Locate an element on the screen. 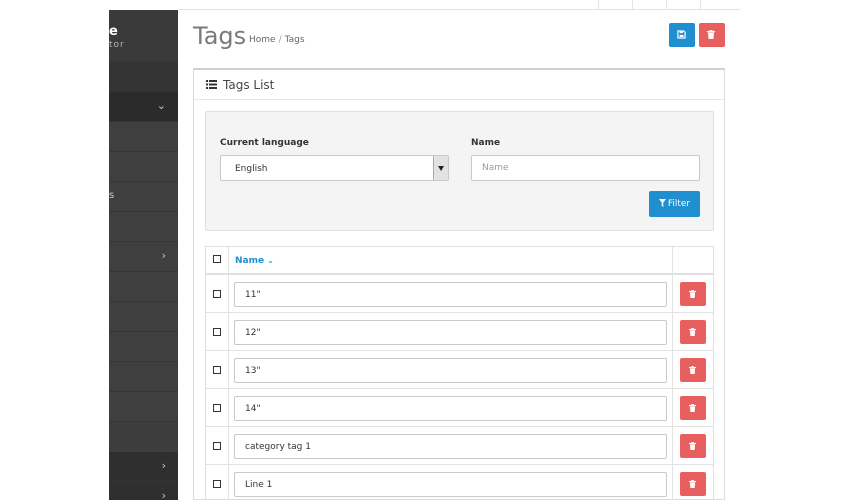  delete-button is located at coordinates (712, 35).